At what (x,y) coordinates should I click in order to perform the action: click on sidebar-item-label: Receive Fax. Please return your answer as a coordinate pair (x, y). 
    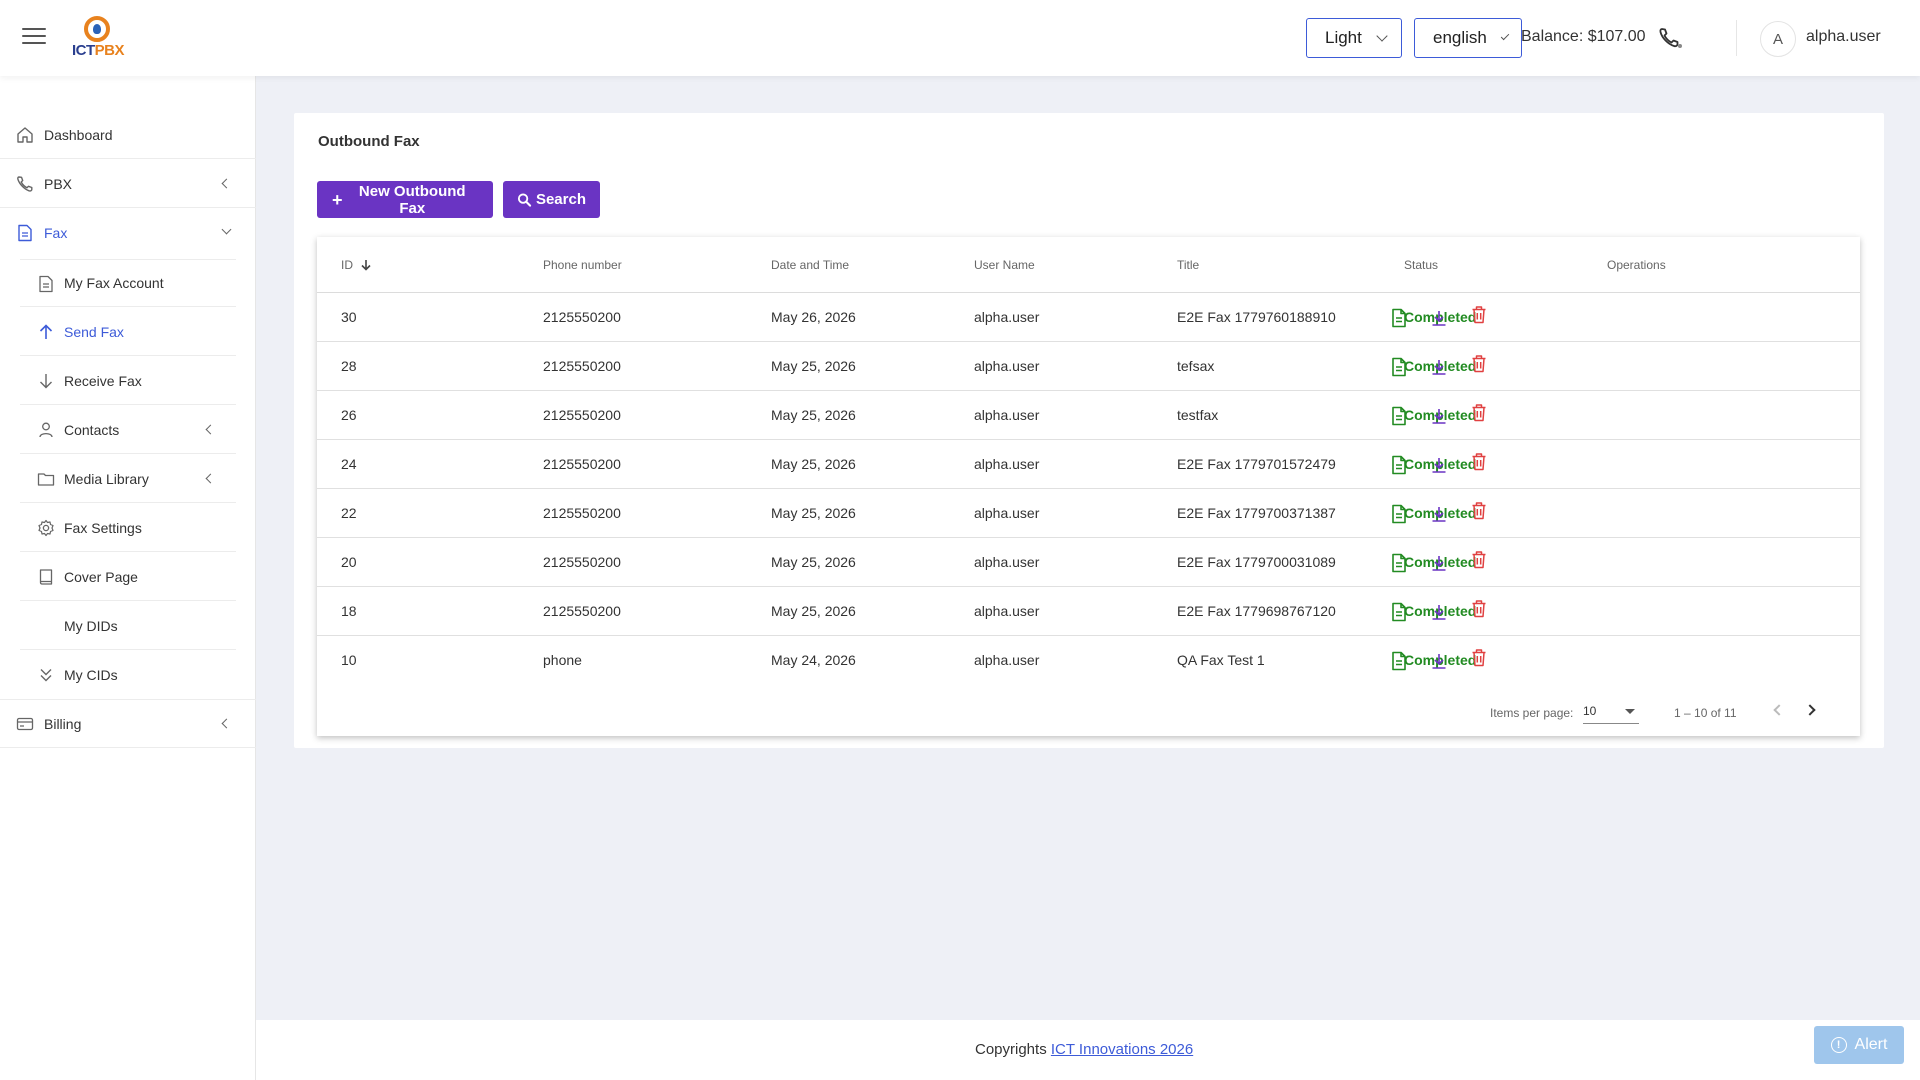
    Looking at the image, I should click on (103, 380).